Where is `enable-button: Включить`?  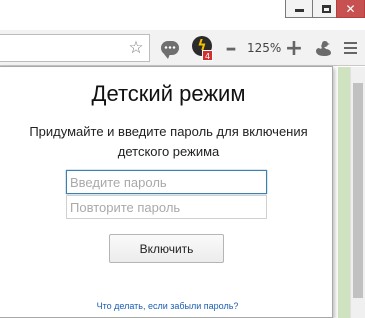
enable-button: Включить is located at coordinates (166, 248).